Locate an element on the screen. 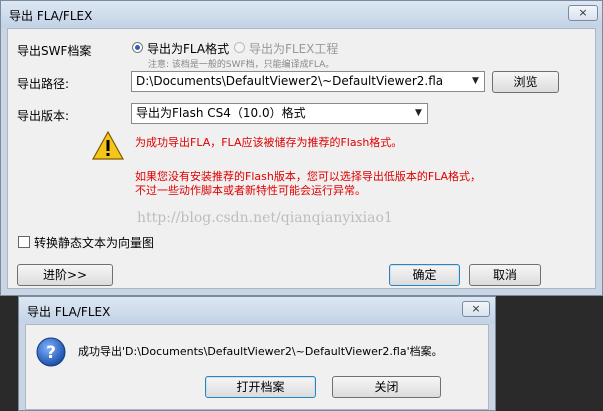 Image resolution: width=603 pixels, height=411 pixels. close-button: × is located at coordinates (583, 13).